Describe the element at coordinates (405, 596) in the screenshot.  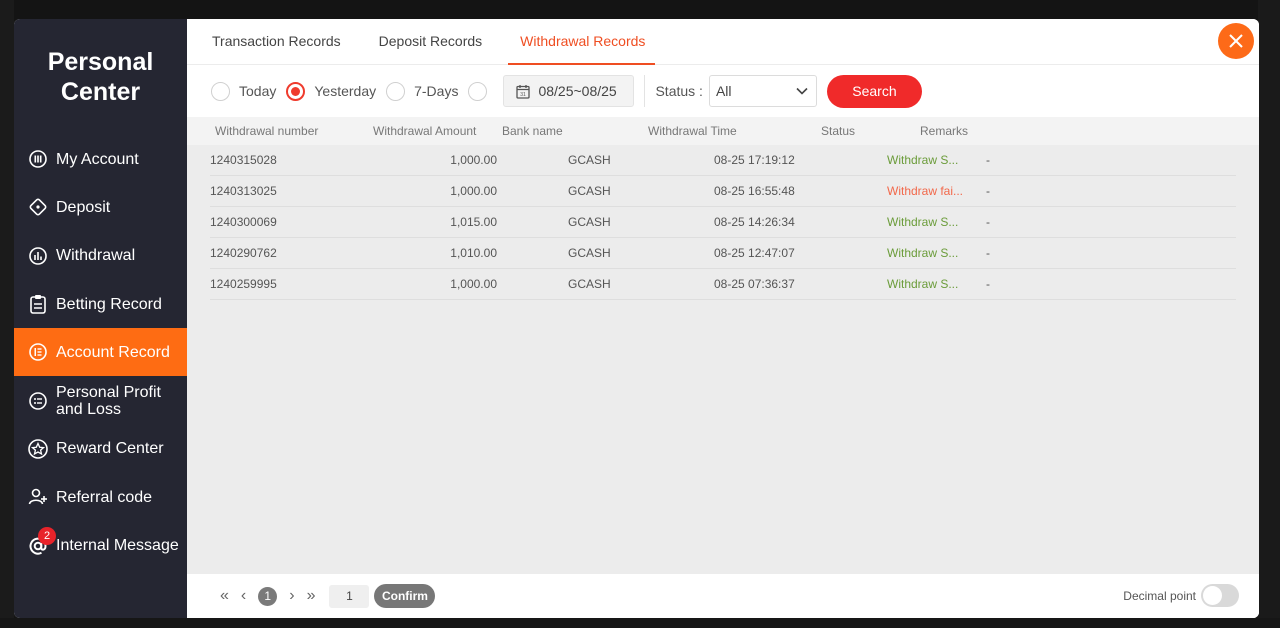
I see `confirm-button: Confirm` at that location.